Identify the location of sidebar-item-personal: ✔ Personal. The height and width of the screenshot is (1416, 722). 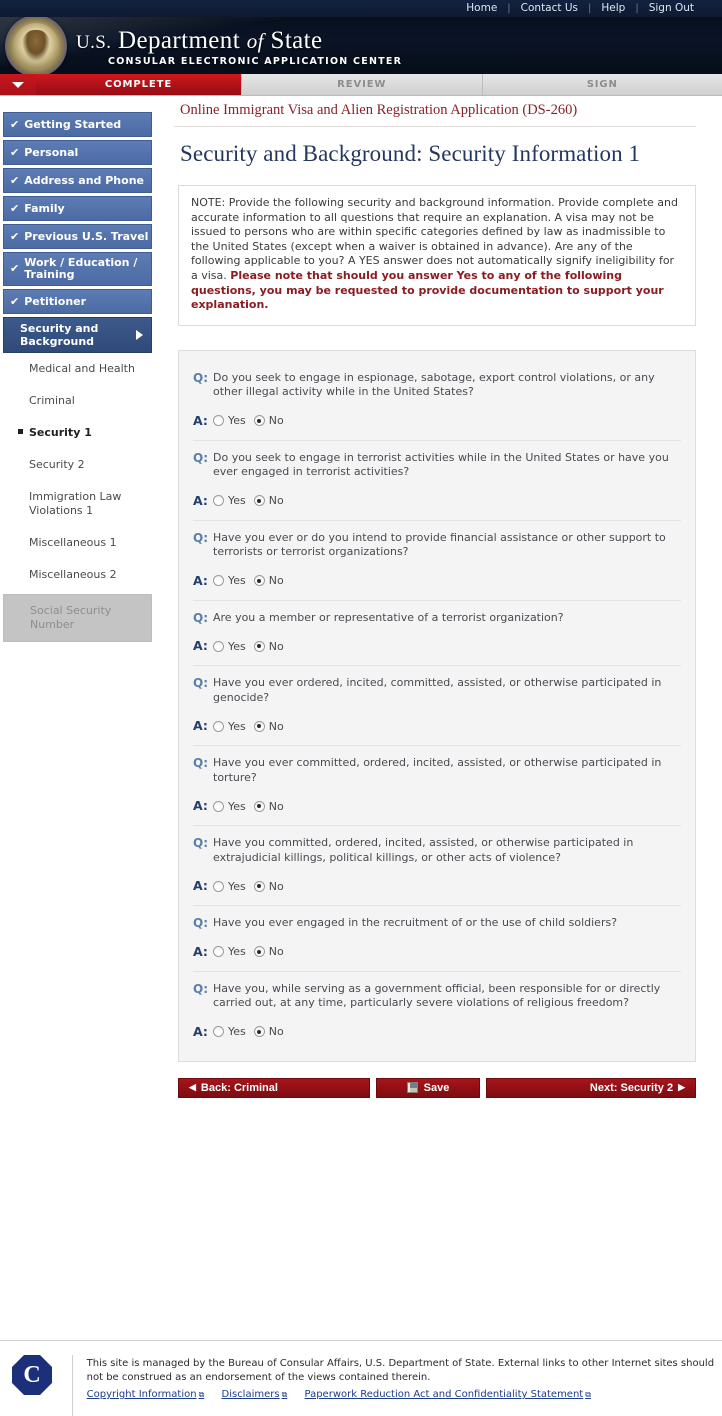
(77, 152).